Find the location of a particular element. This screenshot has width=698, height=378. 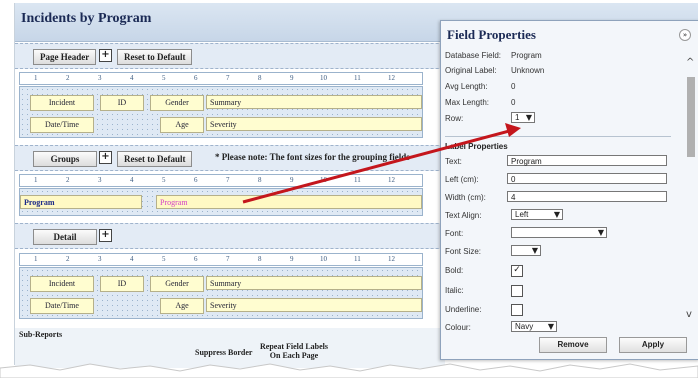

torn-edge is located at coordinates (349, 370).